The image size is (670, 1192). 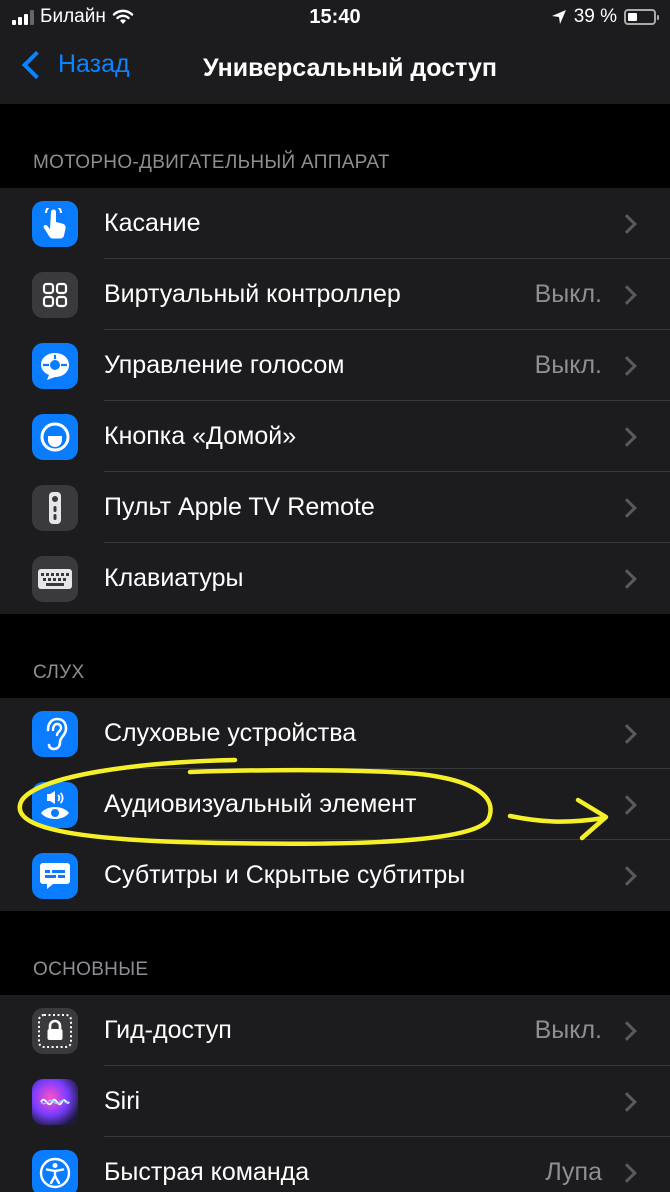 What do you see at coordinates (55, 294) in the screenshot?
I see `grid-icon` at bounding box center [55, 294].